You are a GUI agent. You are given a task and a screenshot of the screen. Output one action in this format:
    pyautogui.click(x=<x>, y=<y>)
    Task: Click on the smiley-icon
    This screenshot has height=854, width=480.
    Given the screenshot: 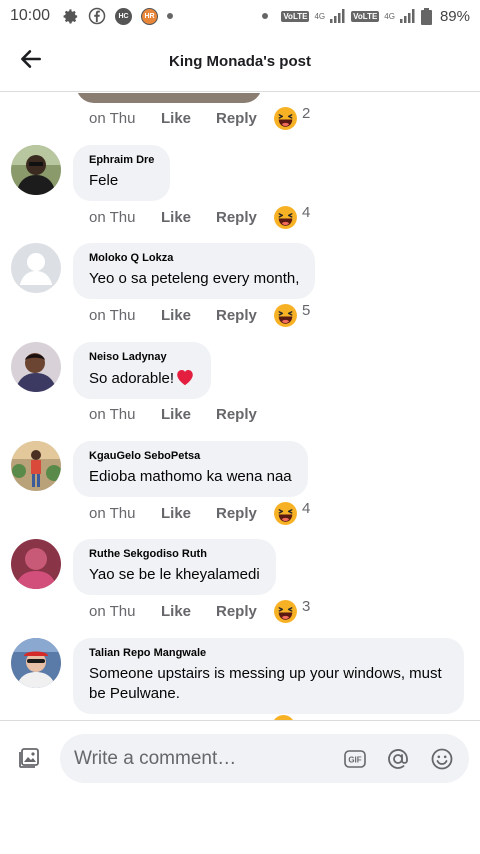 What is the action you would take?
    pyautogui.click(x=442, y=759)
    